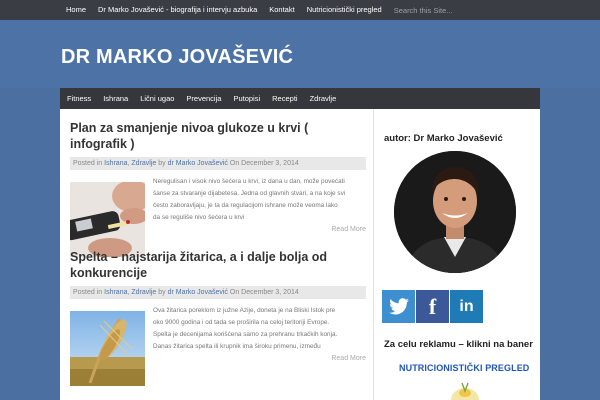 Image resolution: width=600 pixels, height=400 pixels. Describe the element at coordinates (323, 98) in the screenshot. I see `nav-item-zdravlje: Zdravlje` at that location.